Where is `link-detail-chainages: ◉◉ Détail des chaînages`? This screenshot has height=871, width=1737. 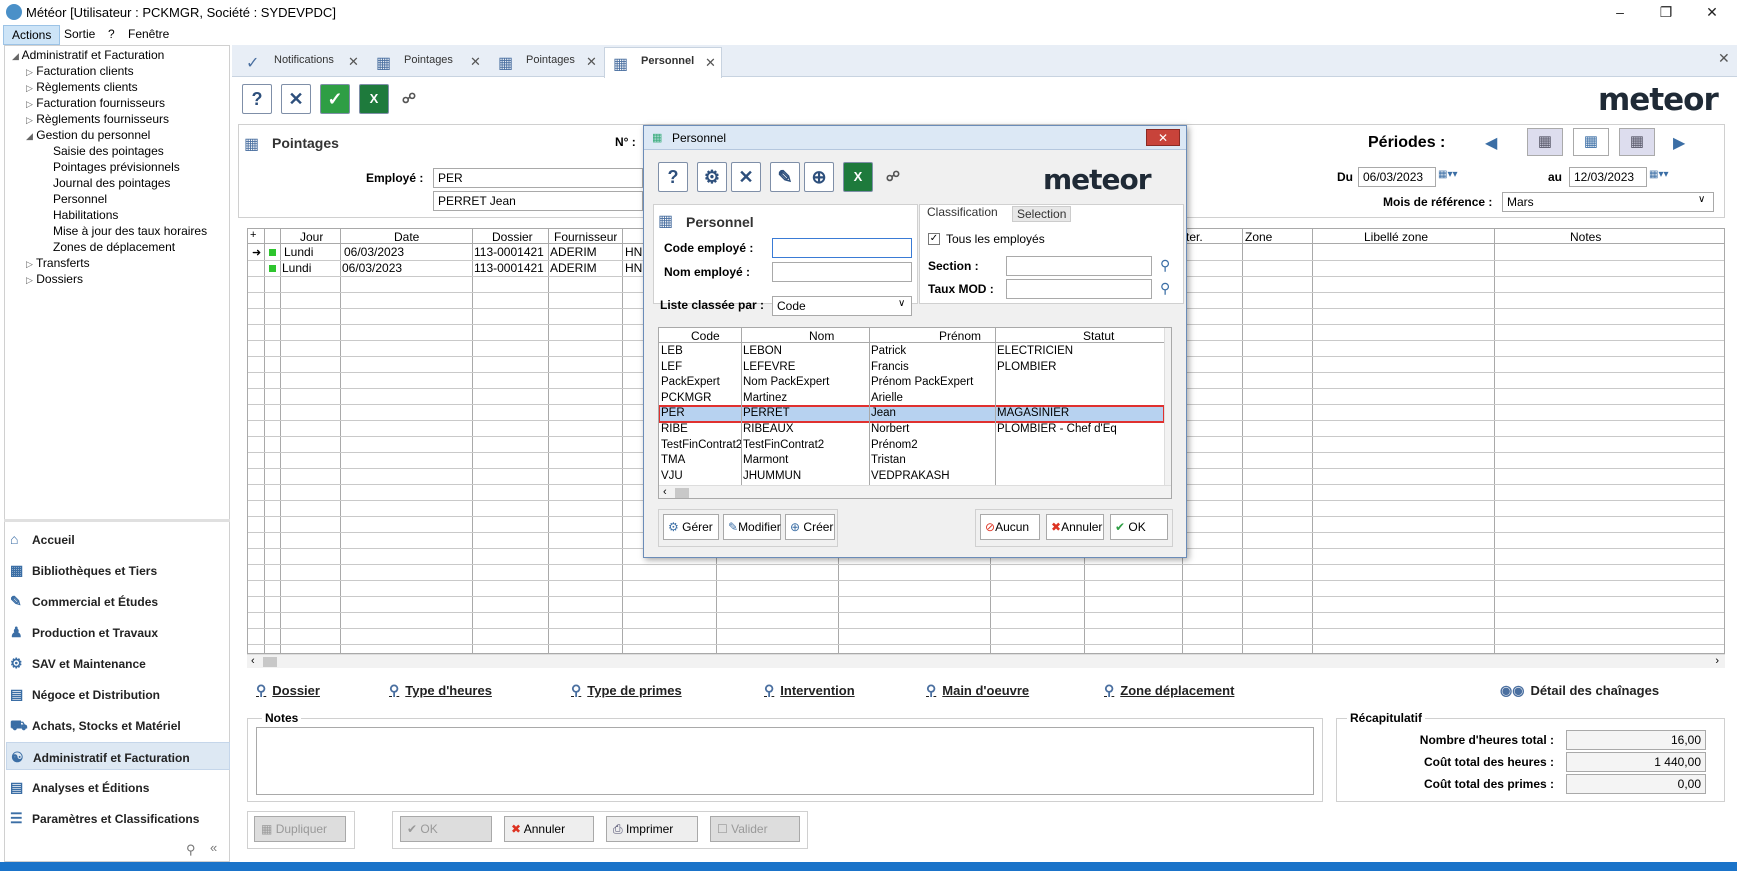
link-detail-chainages: ◉◉ Détail des chaînages is located at coordinates (1579, 690).